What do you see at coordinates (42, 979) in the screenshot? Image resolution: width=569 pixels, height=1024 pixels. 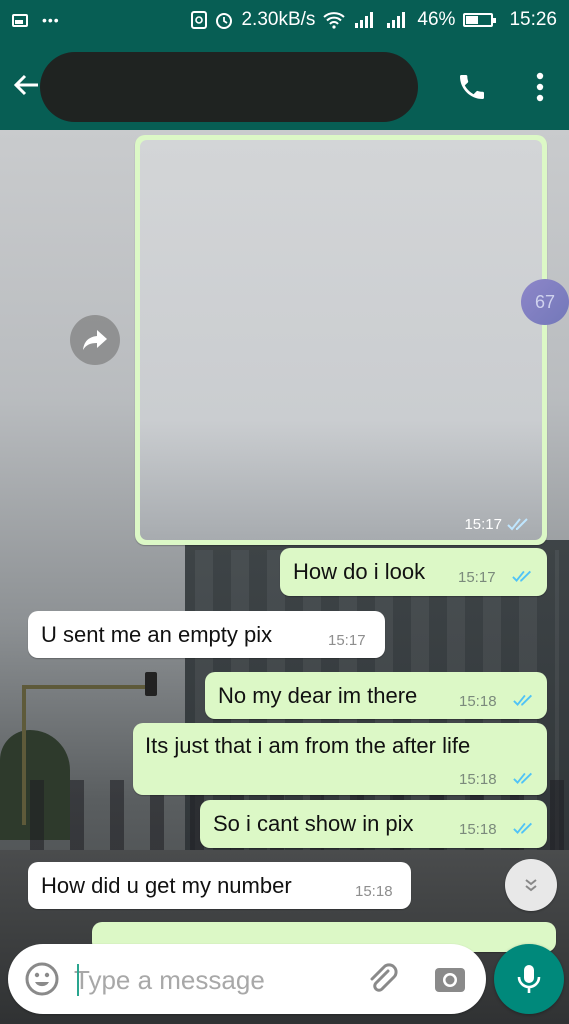 I see `emoji-icon` at bounding box center [42, 979].